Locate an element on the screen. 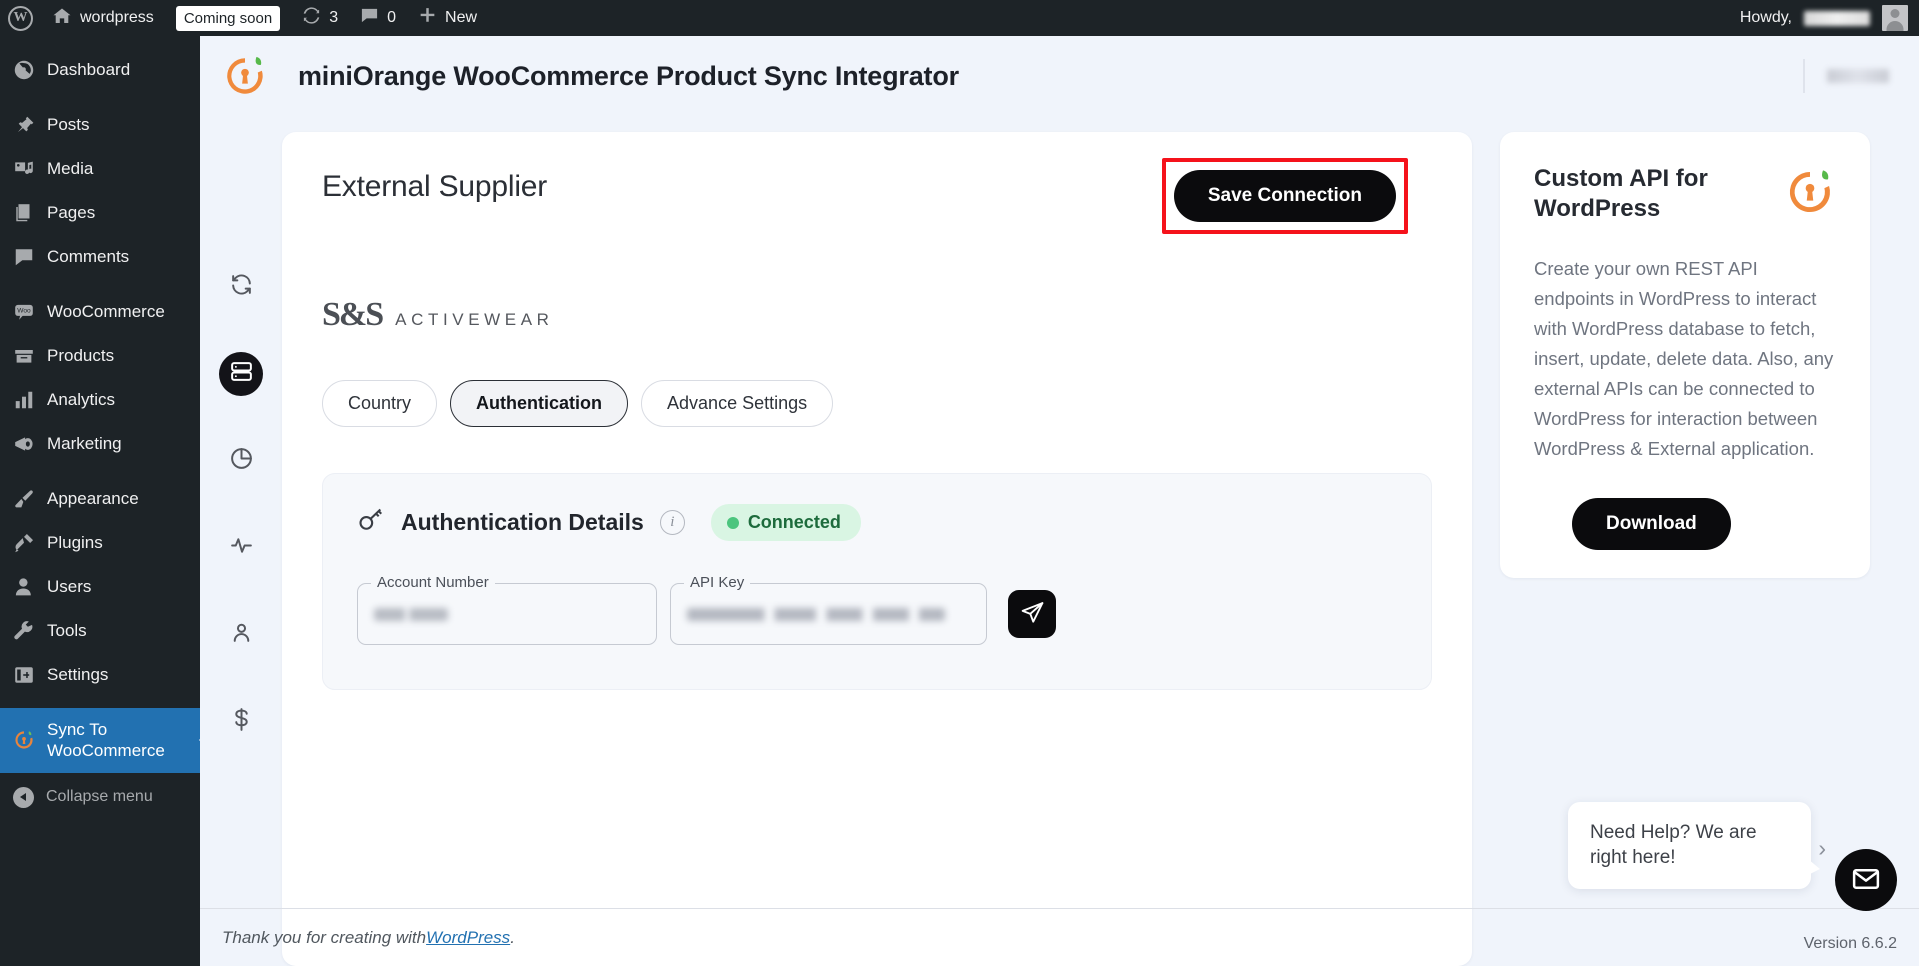 Image resolution: width=1919 pixels, height=966 pixels. sidebar-item-appearance: Appearance is located at coordinates (100, 499).